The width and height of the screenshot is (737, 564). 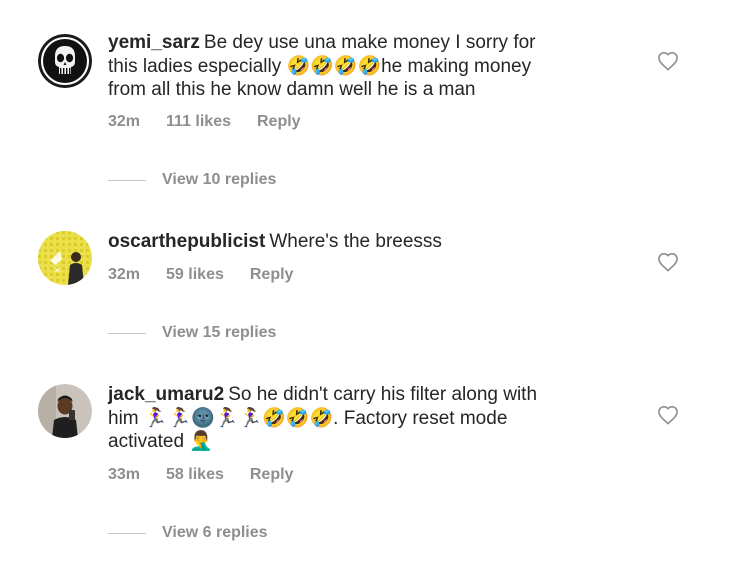 I want to click on comment-meta: 32m 111 likes Reply, so click(x=204, y=122).